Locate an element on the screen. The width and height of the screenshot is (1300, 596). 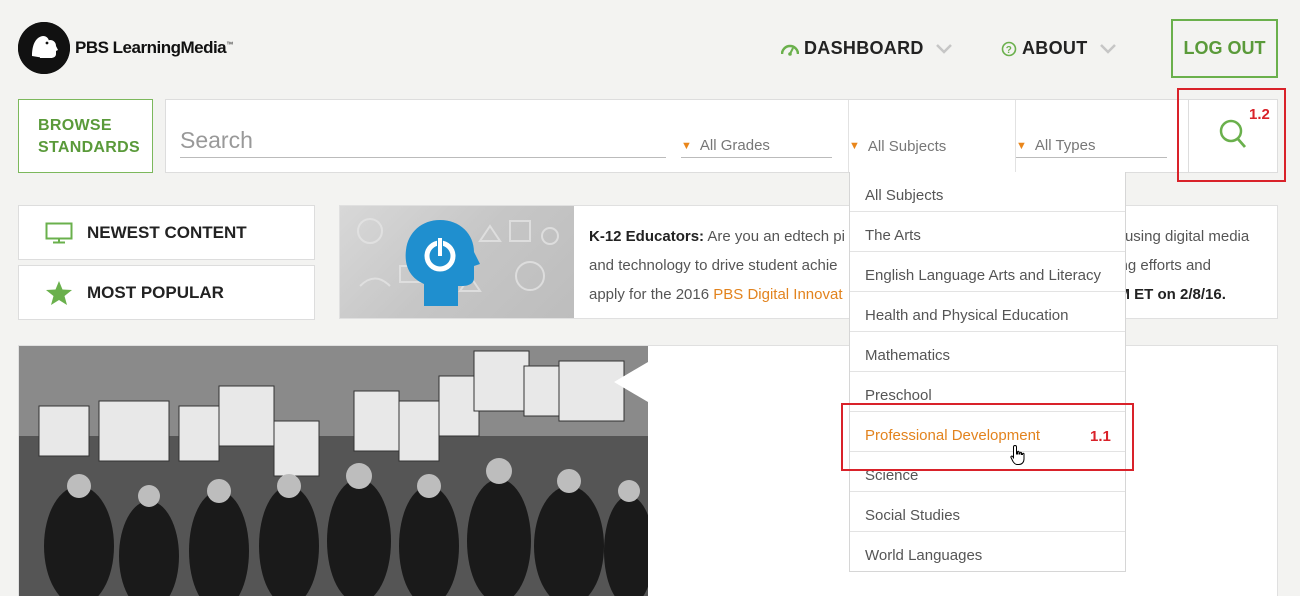
nav-about: ? ABOUT is located at coordinates (1058, 48).